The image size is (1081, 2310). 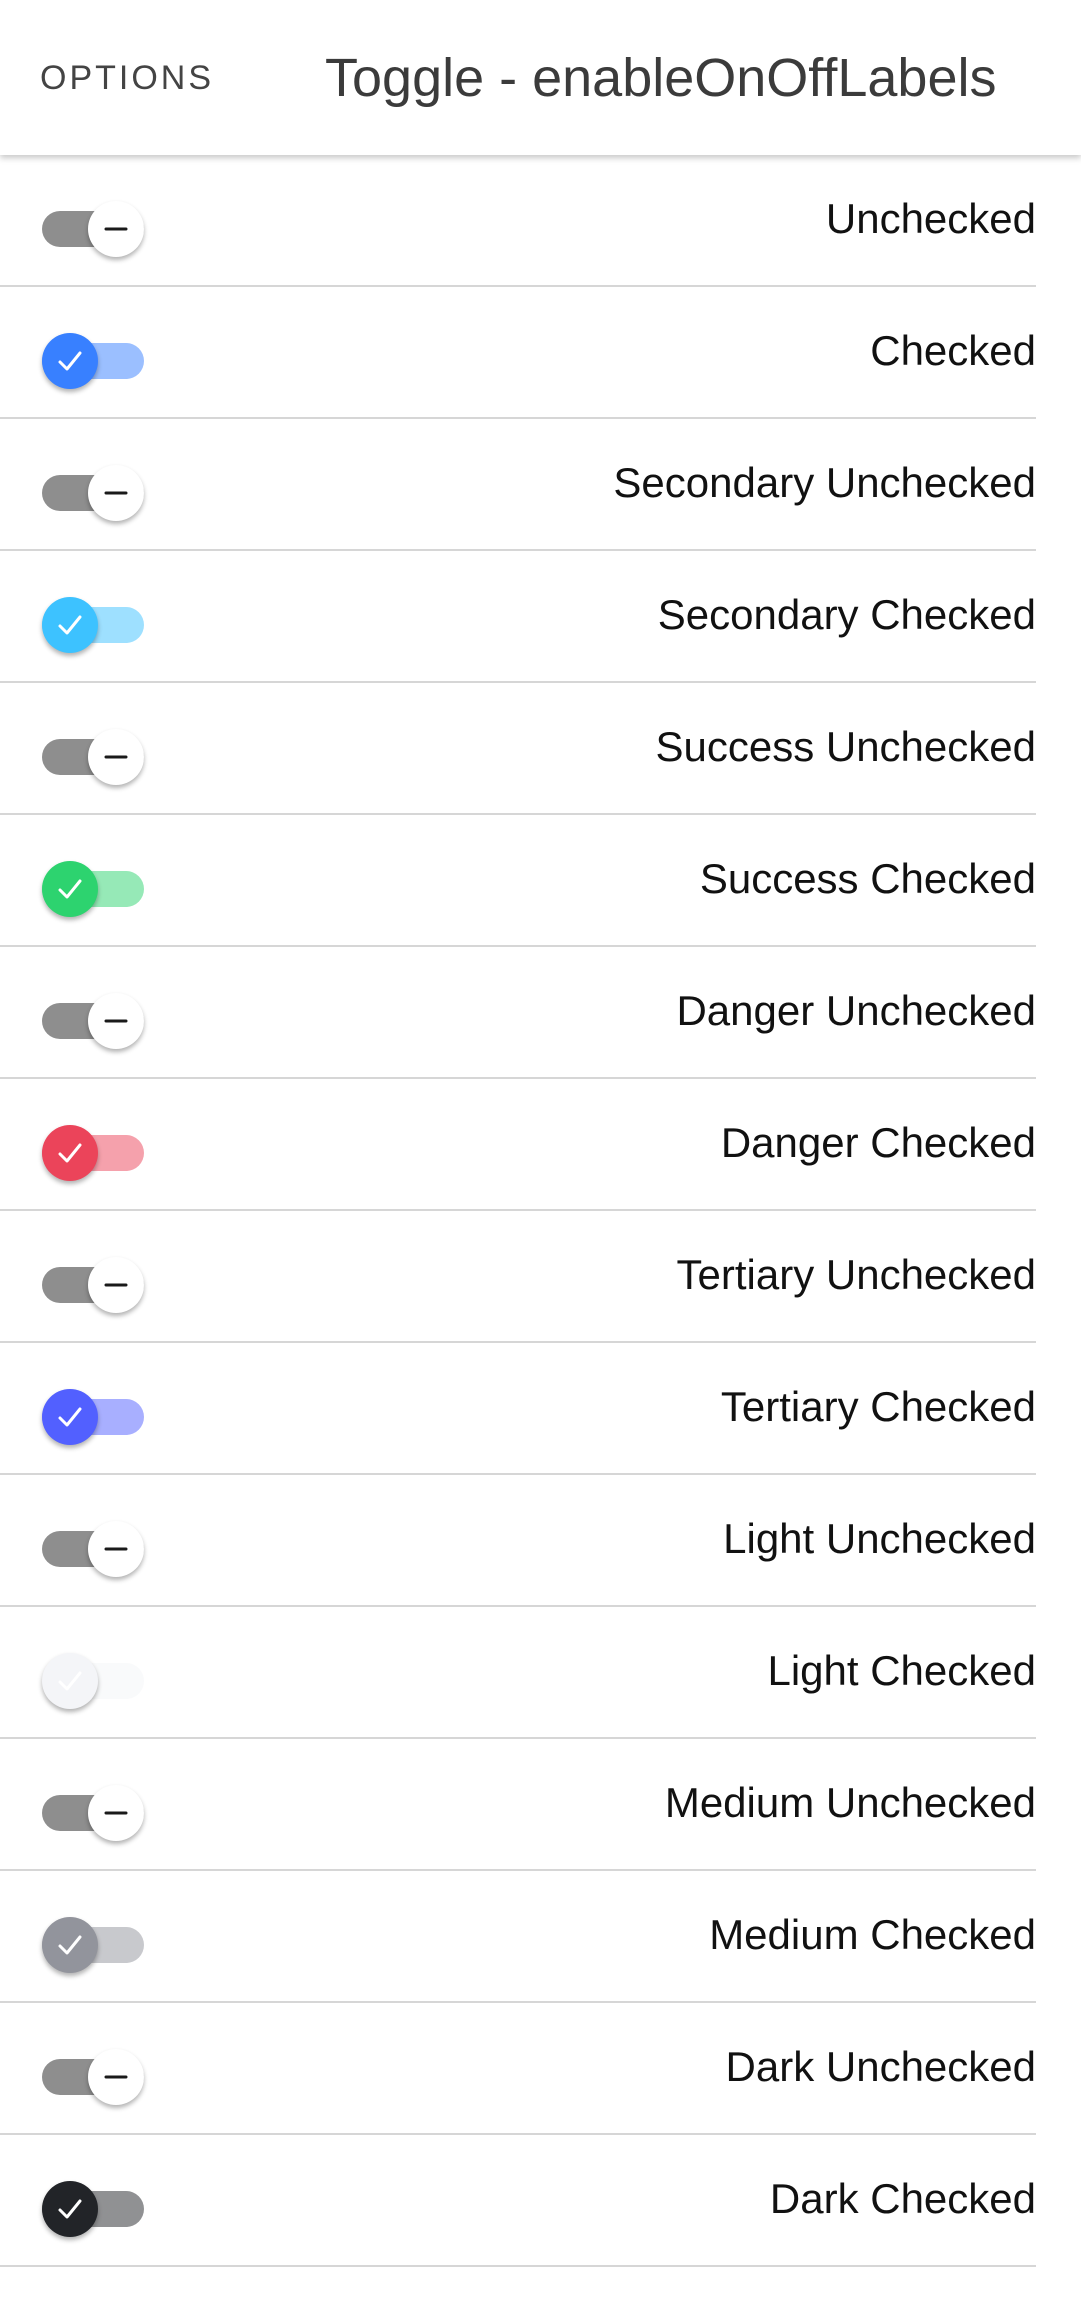 What do you see at coordinates (518, 2266) in the screenshot?
I see `divider` at bounding box center [518, 2266].